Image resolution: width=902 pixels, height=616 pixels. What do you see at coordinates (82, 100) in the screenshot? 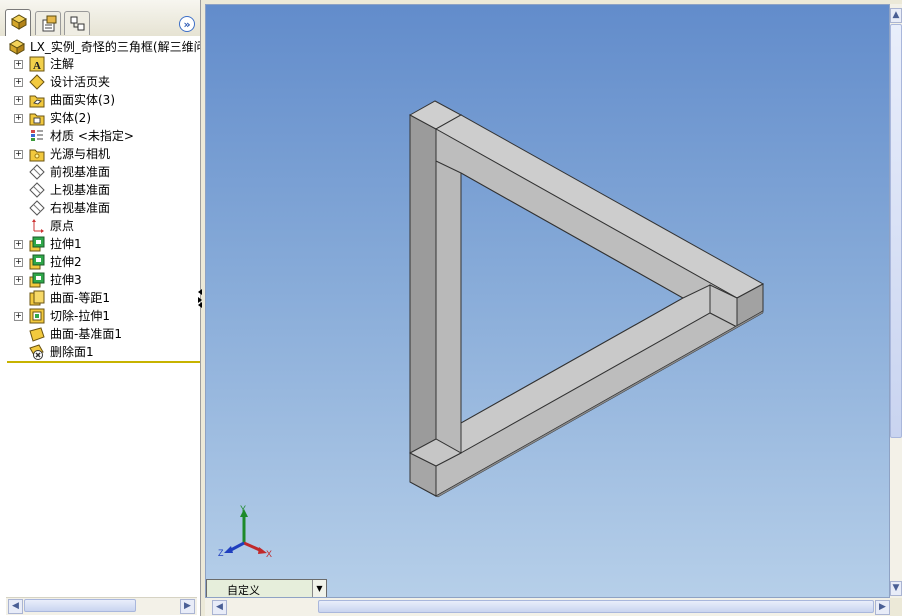
I see `tree-item-label: 曲面实体(3)` at bounding box center [82, 100].